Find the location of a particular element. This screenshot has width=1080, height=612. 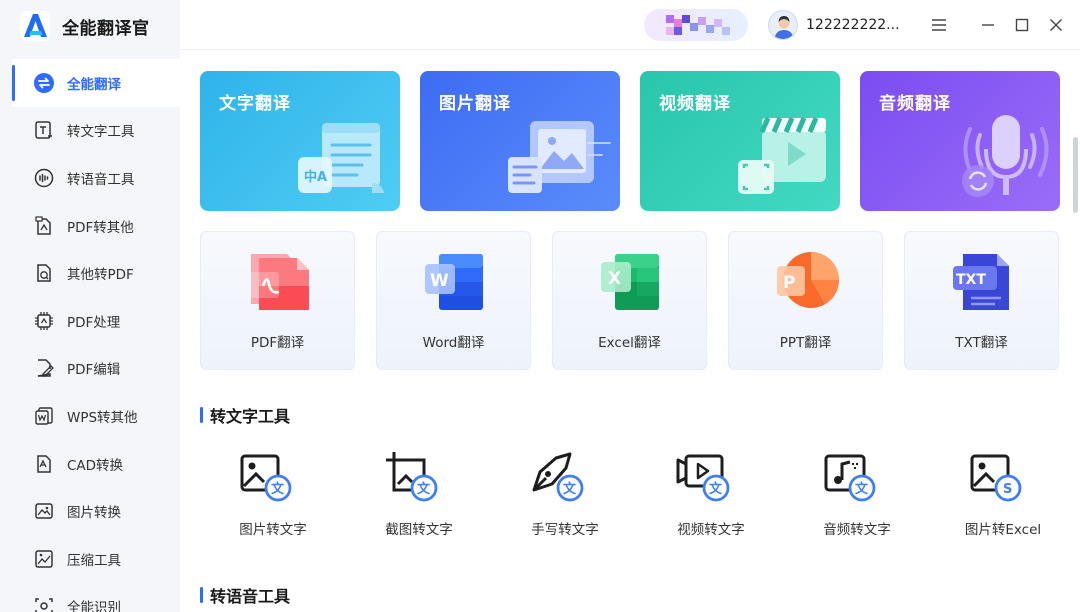

handwriting-to-text-tool: 文 手写转文字 is located at coordinates (565, 496).